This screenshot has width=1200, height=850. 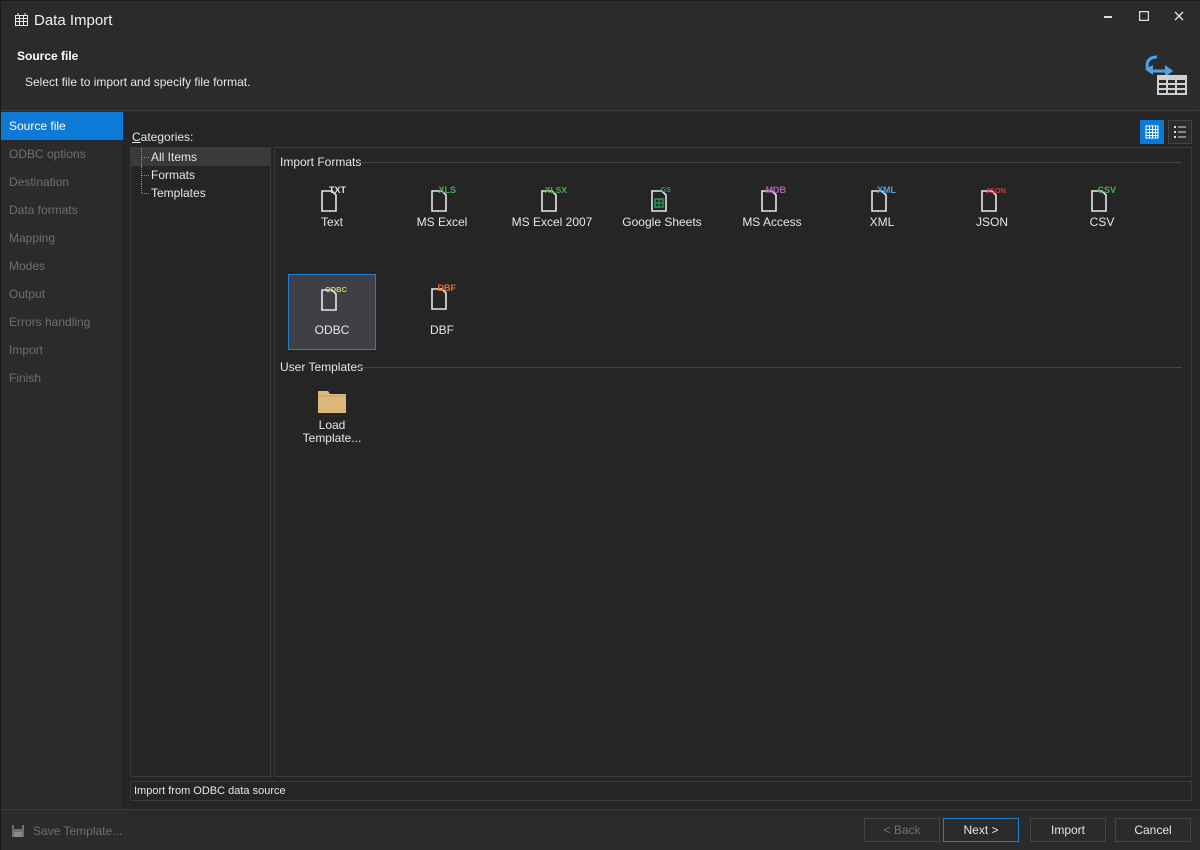 What do you see at coordinates (332, 330) in the screenshot?
I see `tile-label: ODBC` at bounding box center [332, 330].